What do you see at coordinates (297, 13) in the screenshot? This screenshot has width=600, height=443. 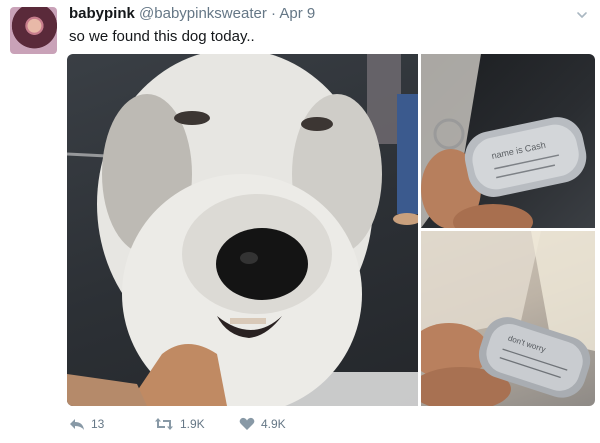 I see `tweet-date: Apr 9` at bounding box center [297, 13].